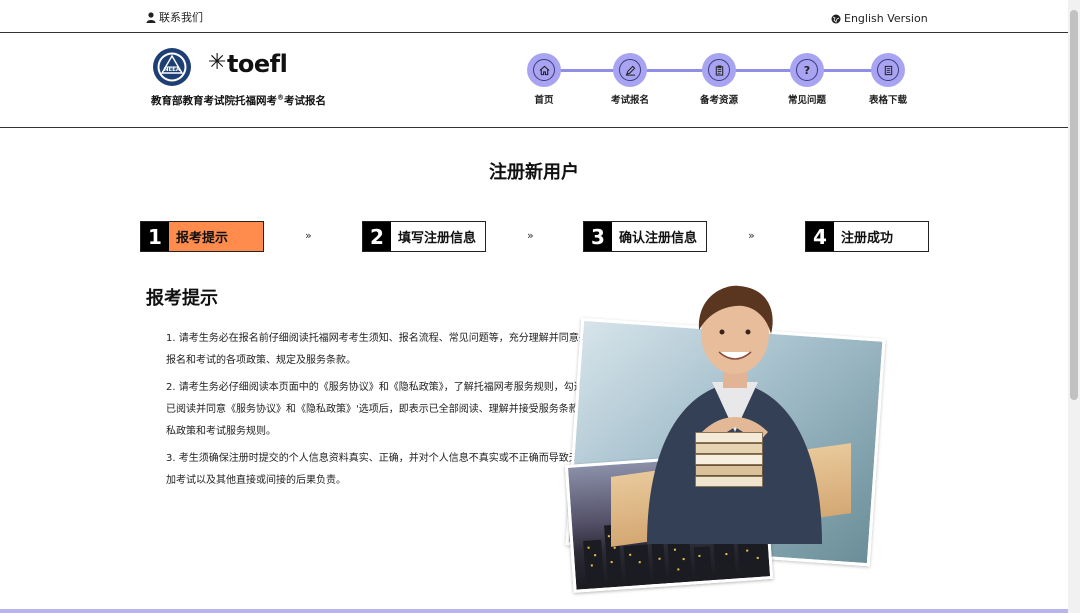  What do you see at coordinates (217, 62) in the screenshot?
I see `asterisk-icon: ✳` at bounding box center [217, 62].